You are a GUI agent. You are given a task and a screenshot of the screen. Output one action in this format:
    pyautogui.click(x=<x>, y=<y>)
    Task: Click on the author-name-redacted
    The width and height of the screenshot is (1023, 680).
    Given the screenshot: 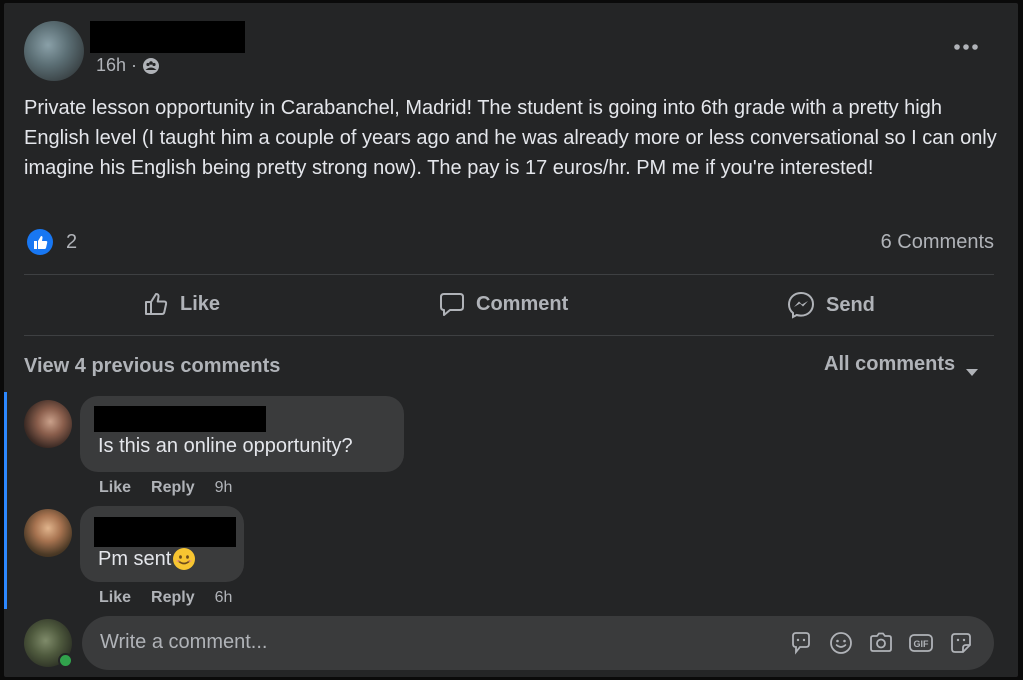 What is the action you would take?
    pyautogui.click(x=167, y=37)
    